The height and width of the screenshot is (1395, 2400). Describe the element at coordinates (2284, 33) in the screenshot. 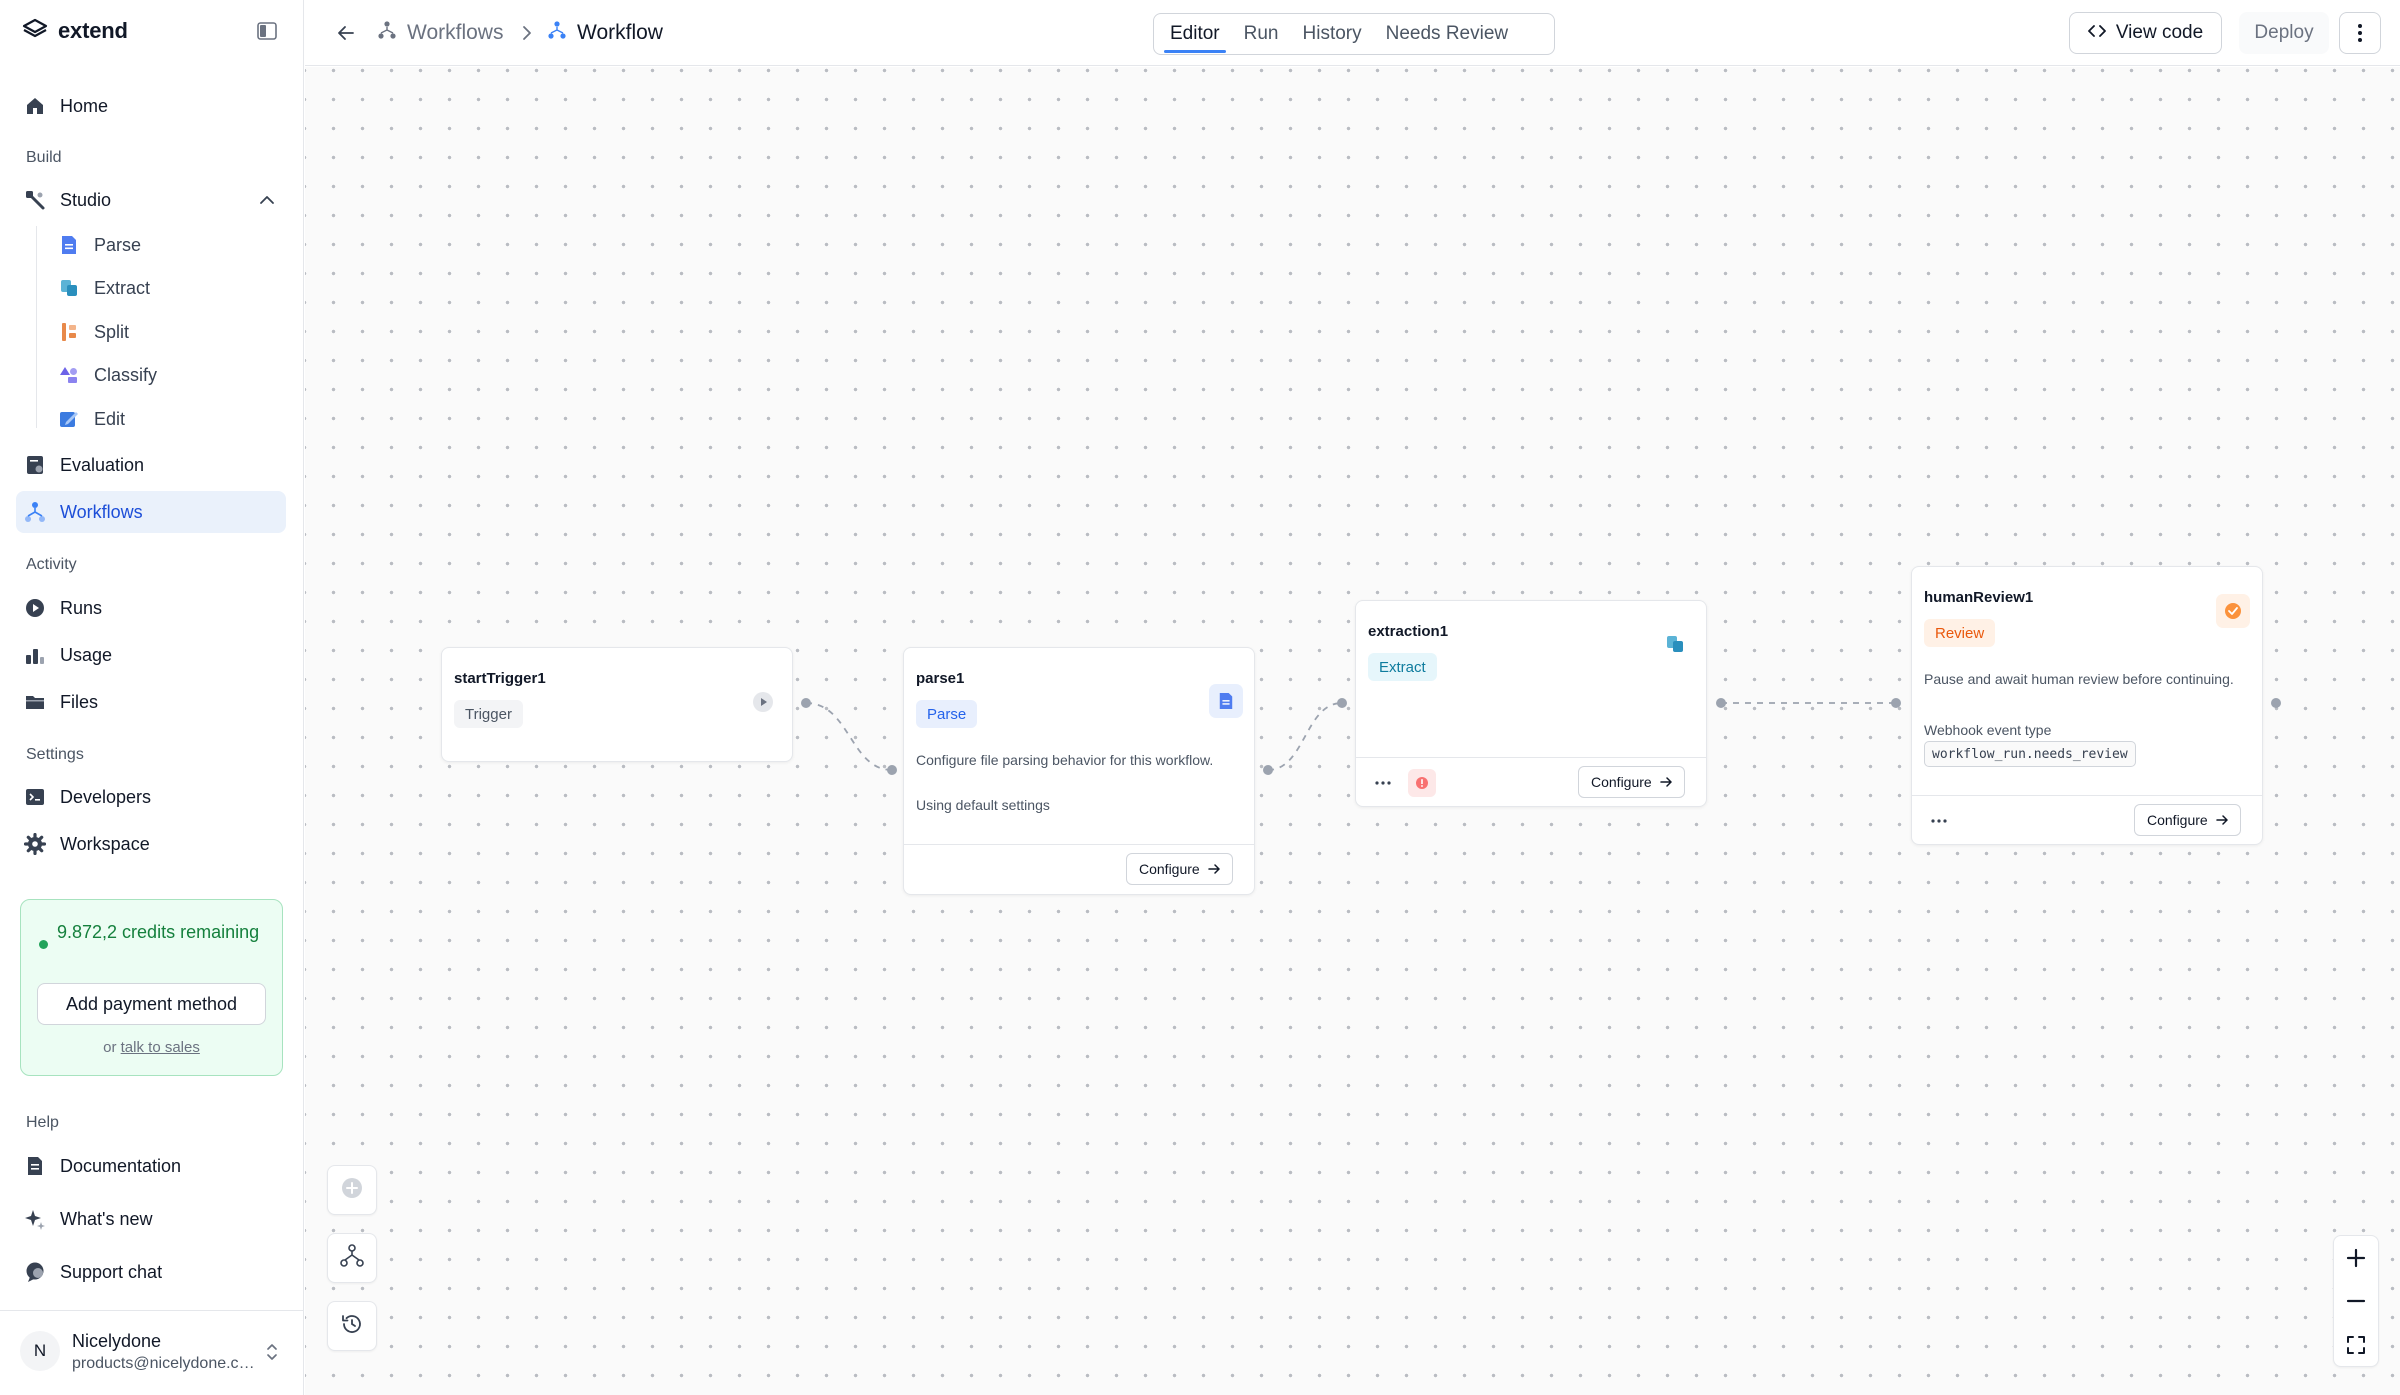

I see `deploy-button: Deploy` at that location.